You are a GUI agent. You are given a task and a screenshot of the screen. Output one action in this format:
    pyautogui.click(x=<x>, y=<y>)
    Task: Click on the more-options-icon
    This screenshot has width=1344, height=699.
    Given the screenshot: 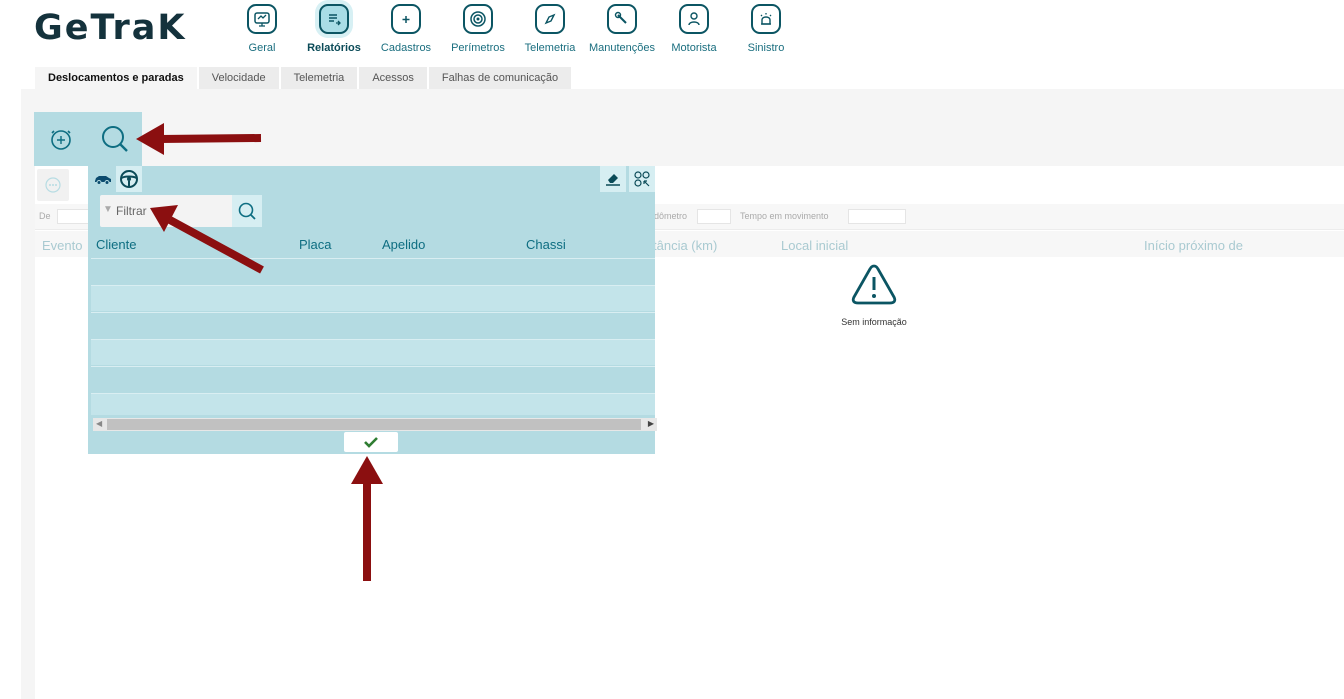 What is the action you would take?
    pyautogui.click(x=53, y=185)
    